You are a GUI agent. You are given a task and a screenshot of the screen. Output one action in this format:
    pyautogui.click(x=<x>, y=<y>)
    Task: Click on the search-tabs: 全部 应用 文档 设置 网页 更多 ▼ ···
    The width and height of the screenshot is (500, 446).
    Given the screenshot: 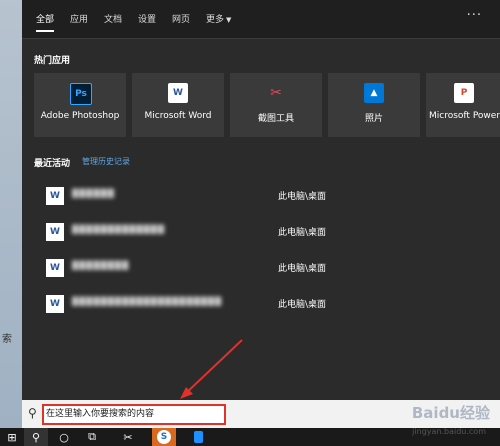 What is the action you would take?
    pyautogui.click(x=261, y=19)
    